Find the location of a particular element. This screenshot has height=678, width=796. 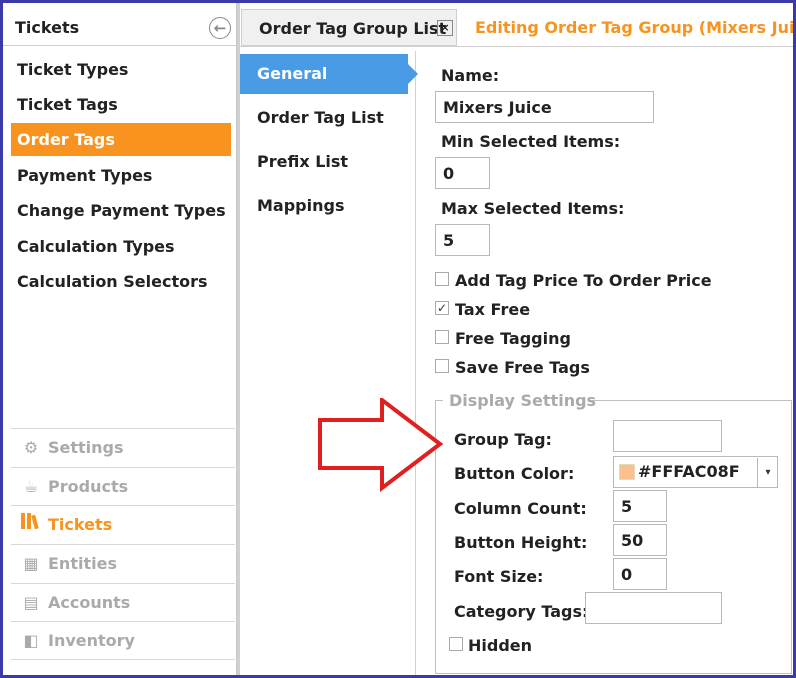

module-label: Accounts is located at coordinates (89, 602).